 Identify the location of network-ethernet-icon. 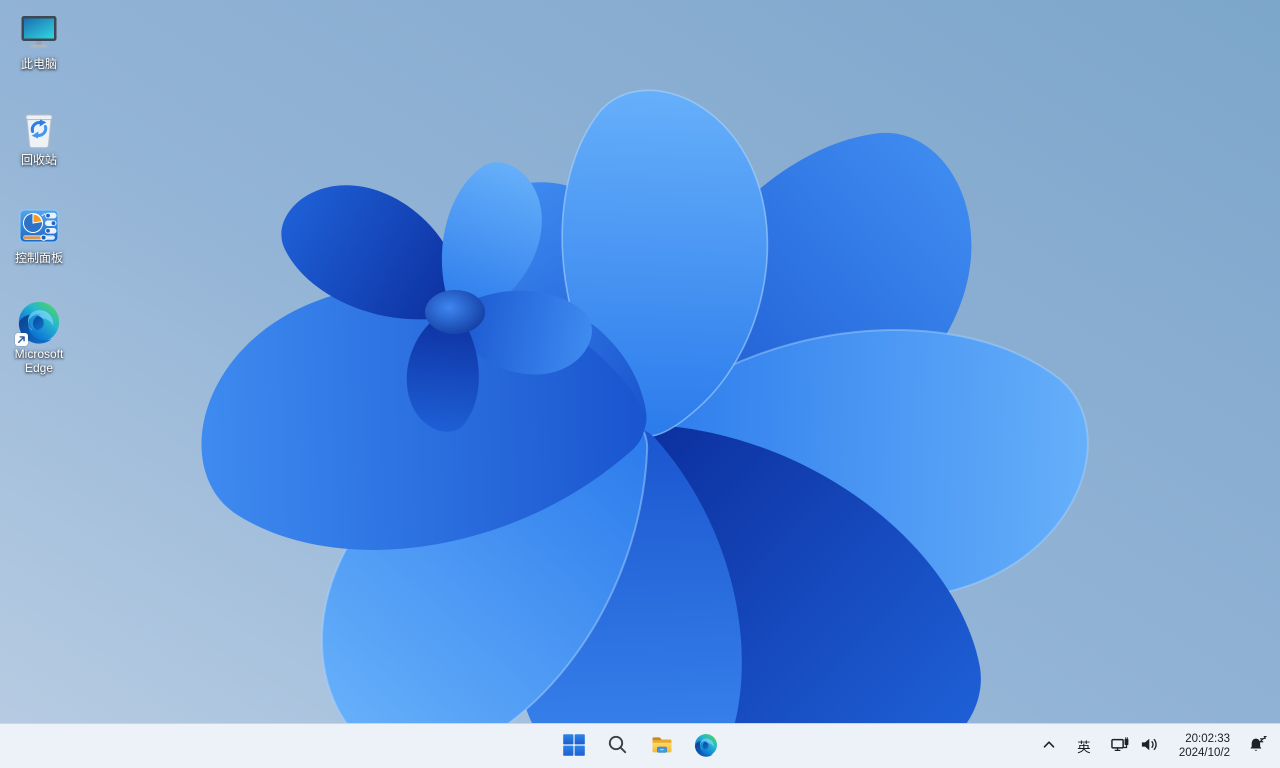
(1120, 746).